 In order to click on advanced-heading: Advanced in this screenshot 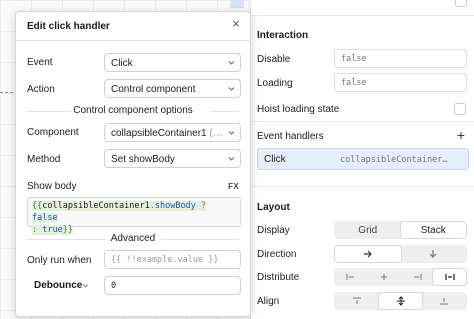, I will do `click(133, 238)`.